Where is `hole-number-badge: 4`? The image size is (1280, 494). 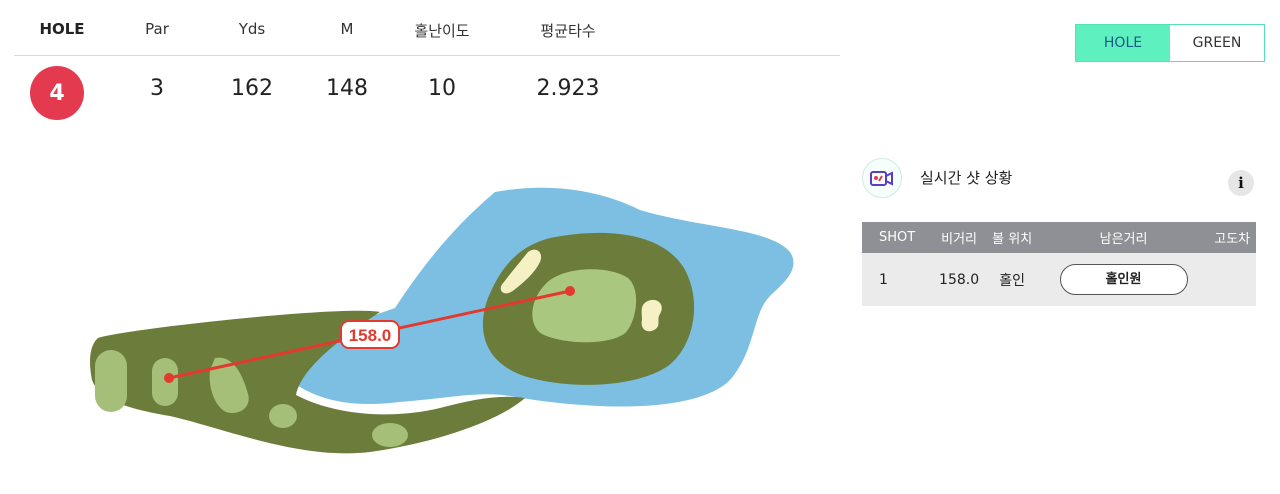 hole-number-badge: 4 is located at coordinates (57, 93).